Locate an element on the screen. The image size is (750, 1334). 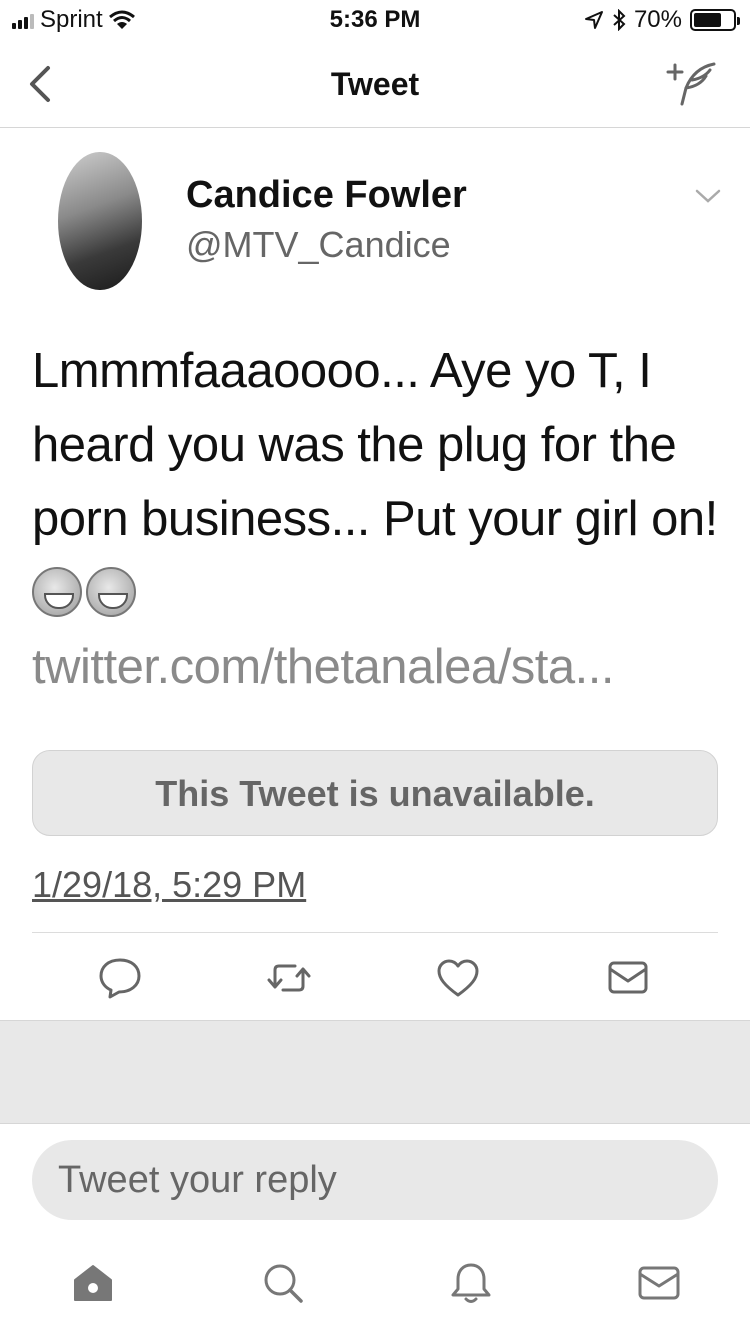
home-icon is located at coordinates (93, 1283).